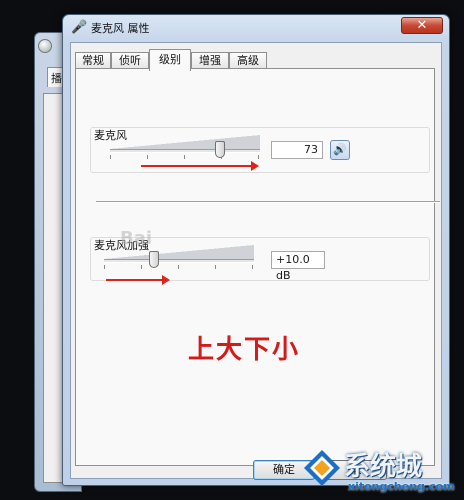  What do you see at coordinates (383, 467) in the screenshot?
I see `watermark-text: 系统城` at bounding box center [383, 467].